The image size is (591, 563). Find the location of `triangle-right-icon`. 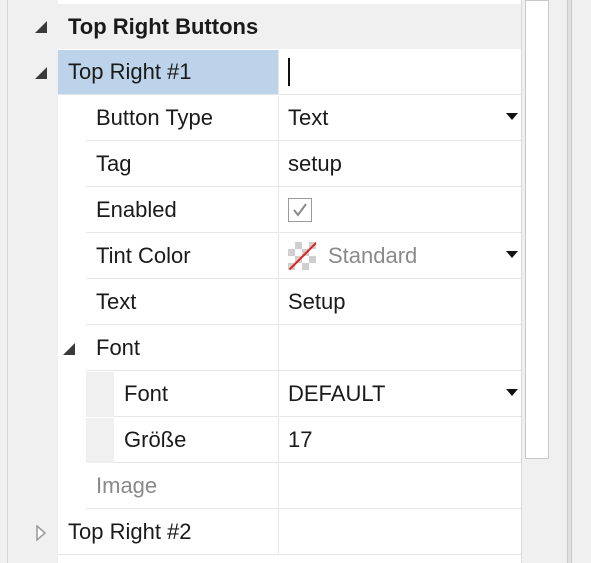

triangle-right-icon is located at coordinates (41, 532).